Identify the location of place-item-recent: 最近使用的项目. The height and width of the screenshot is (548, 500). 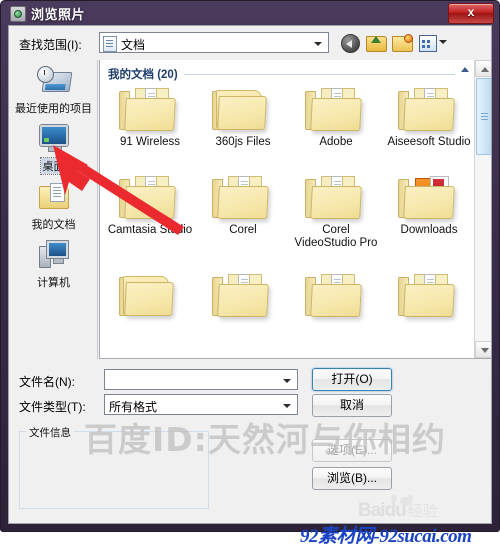
(53, 90).